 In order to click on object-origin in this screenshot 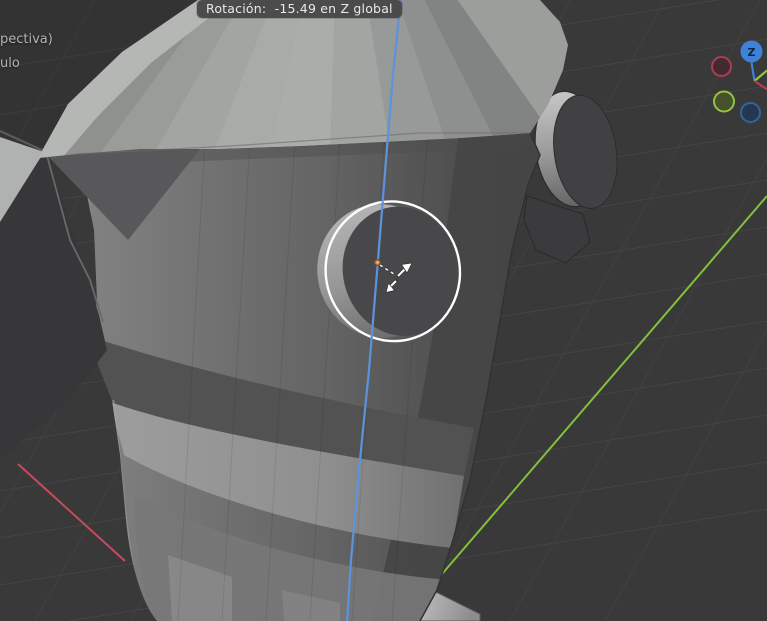, I will do `click(377, 262)`.